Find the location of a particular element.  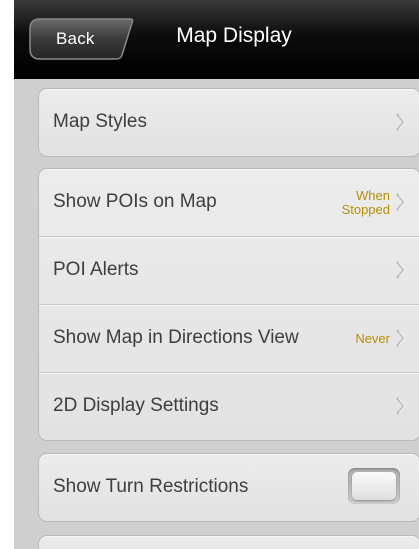

turn-restrictions-toggle is located at coordinates (374, 486).